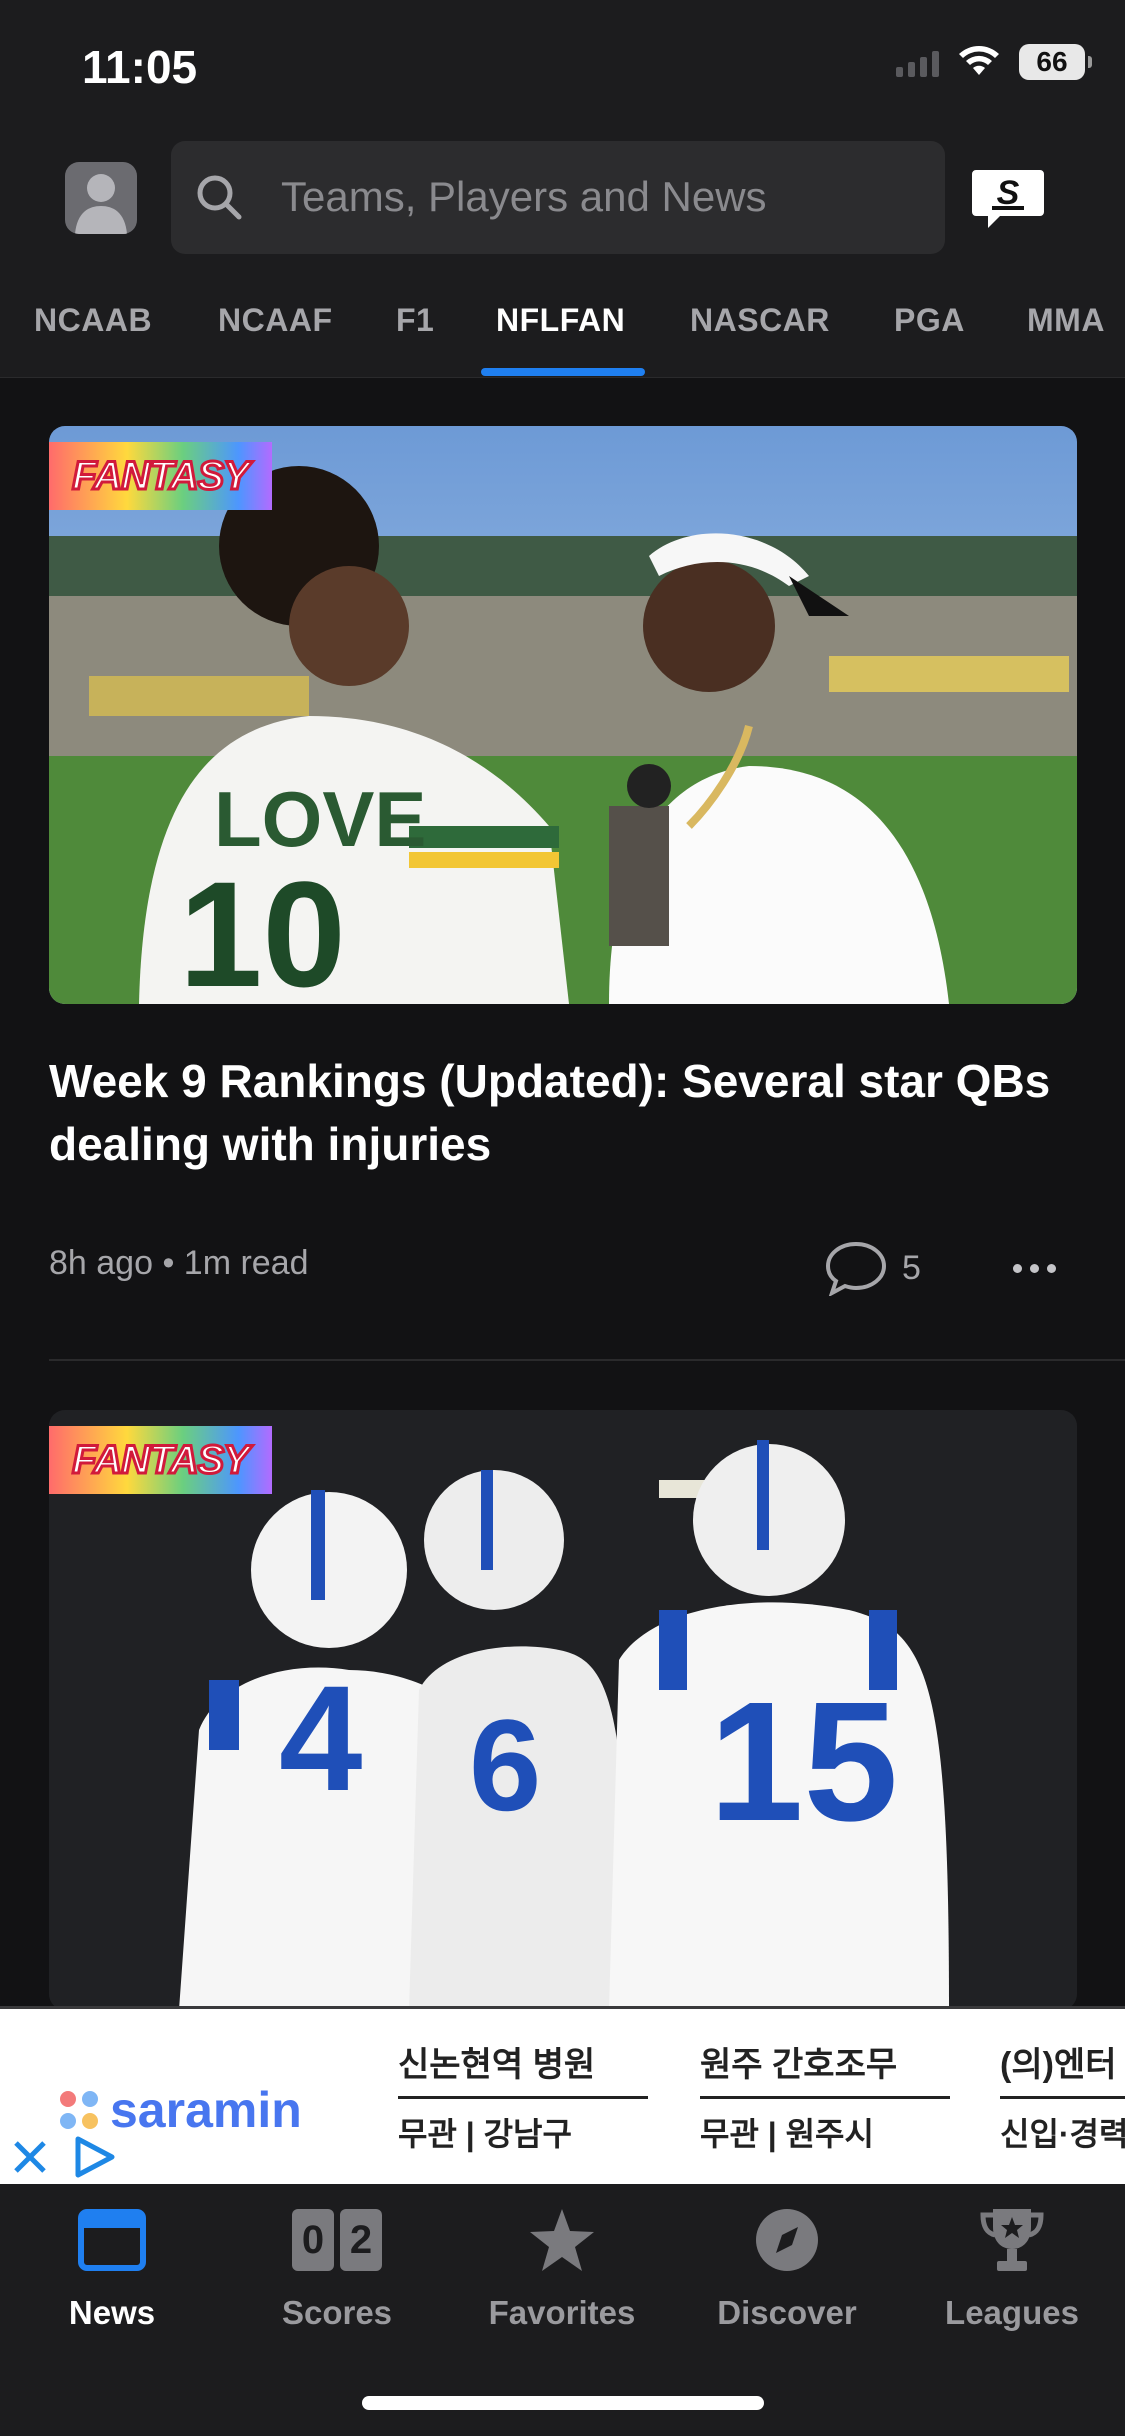 The image size is (1125, 2436). Describe the element at coordinates (505, 1765) in the screenshot. I see `svg-text: 6` at that location.